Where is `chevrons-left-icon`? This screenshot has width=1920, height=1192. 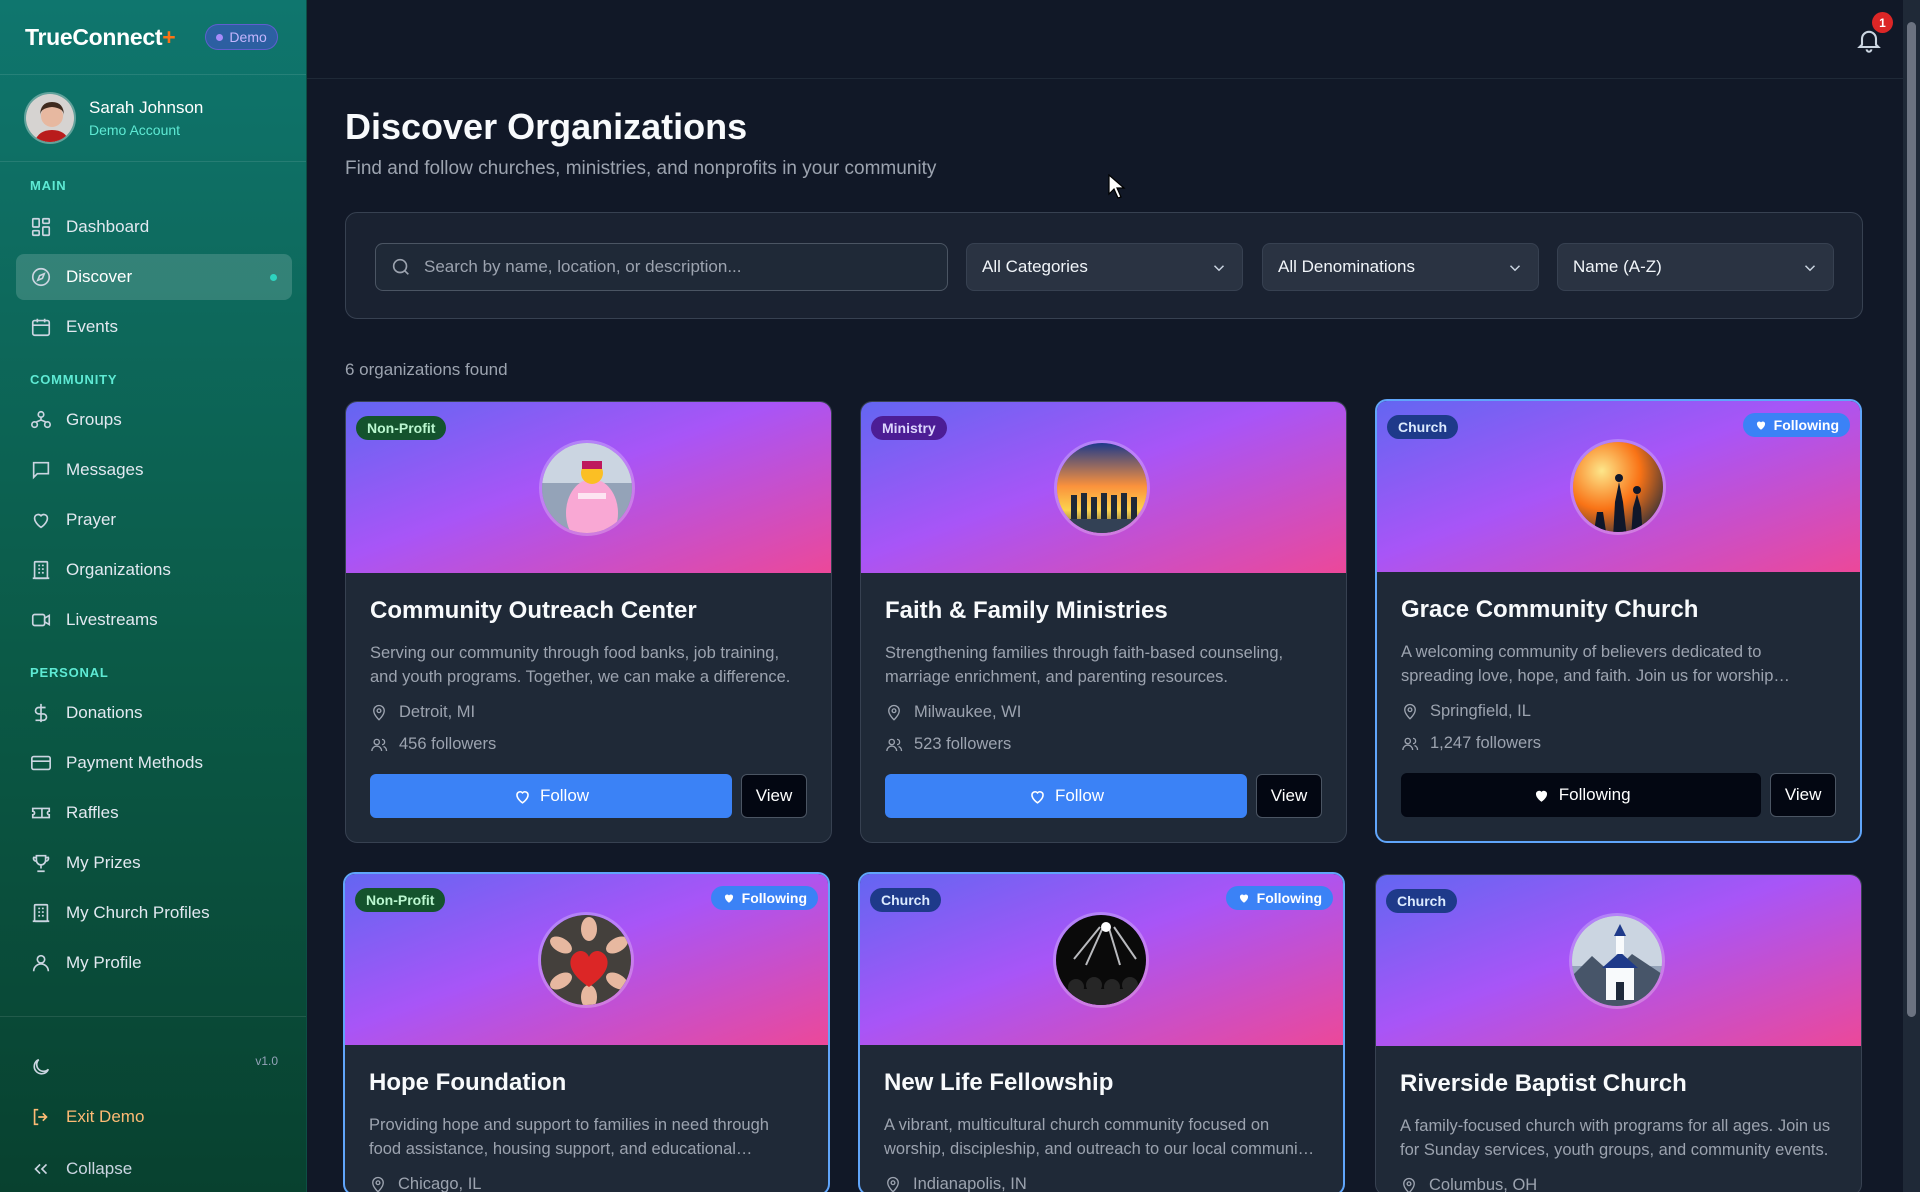 chevrons-left-icon is located at coordinates (41, 1169).